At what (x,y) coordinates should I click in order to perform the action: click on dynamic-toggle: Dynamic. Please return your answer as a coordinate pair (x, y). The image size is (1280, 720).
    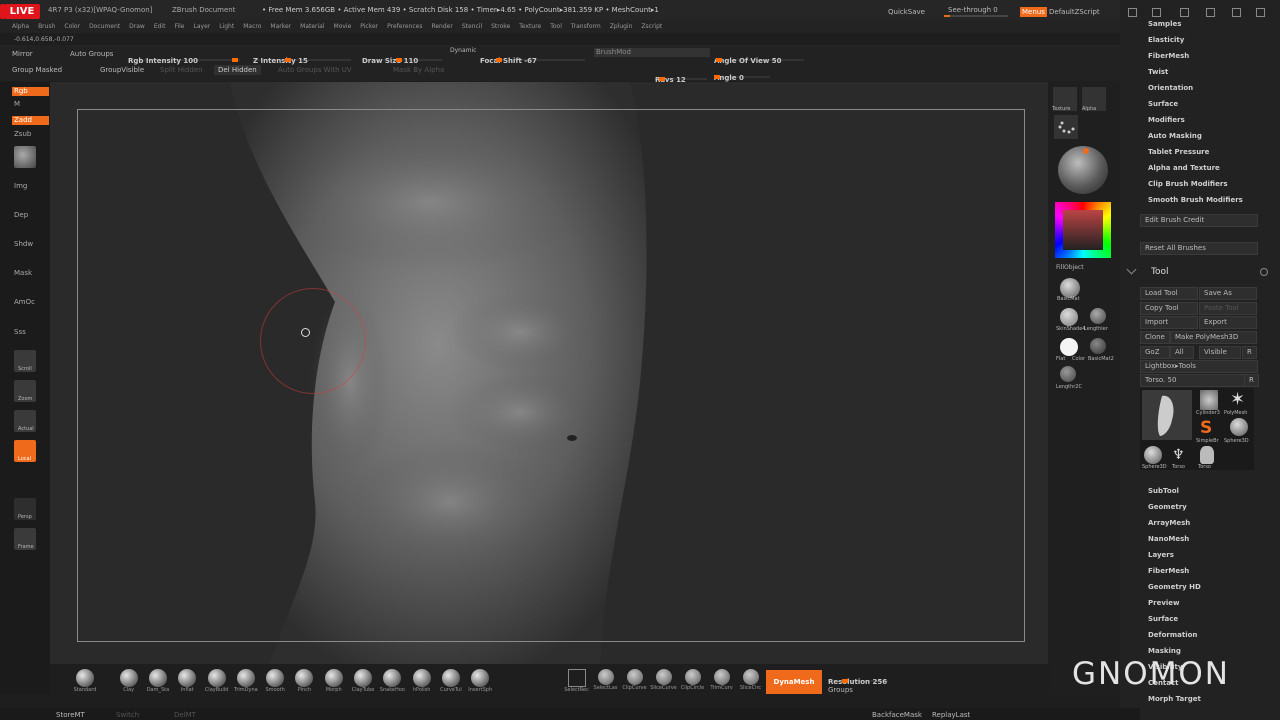
    Looking at the image, I should click on (463, 50).